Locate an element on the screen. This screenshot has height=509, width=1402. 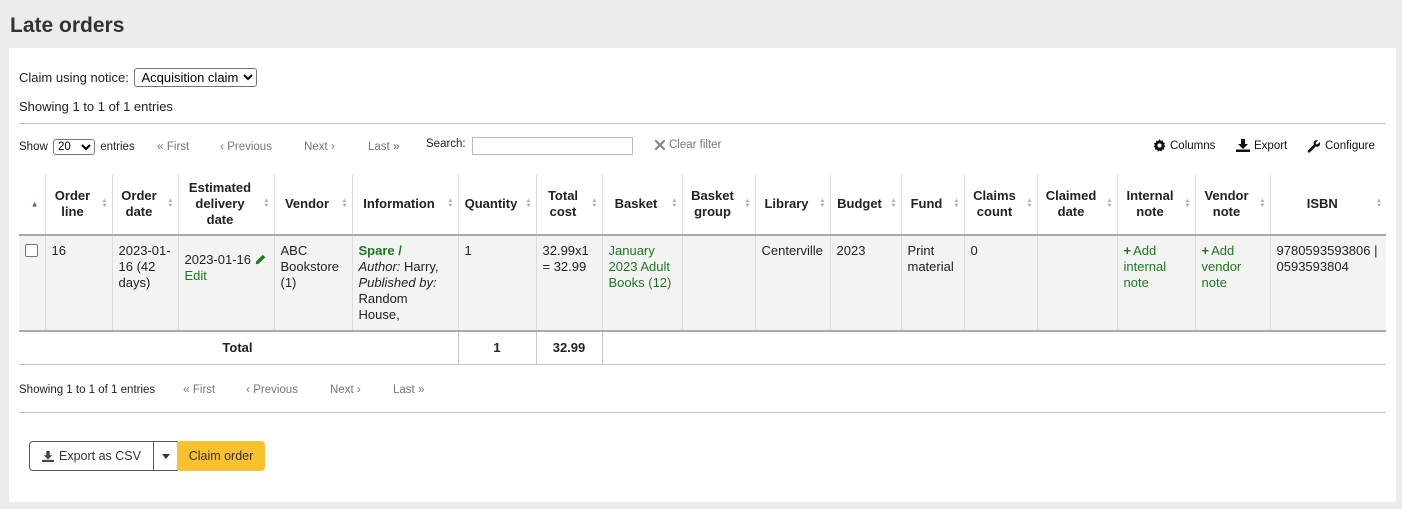
select-column-header: ▲ is located at coordinates (32, 204).